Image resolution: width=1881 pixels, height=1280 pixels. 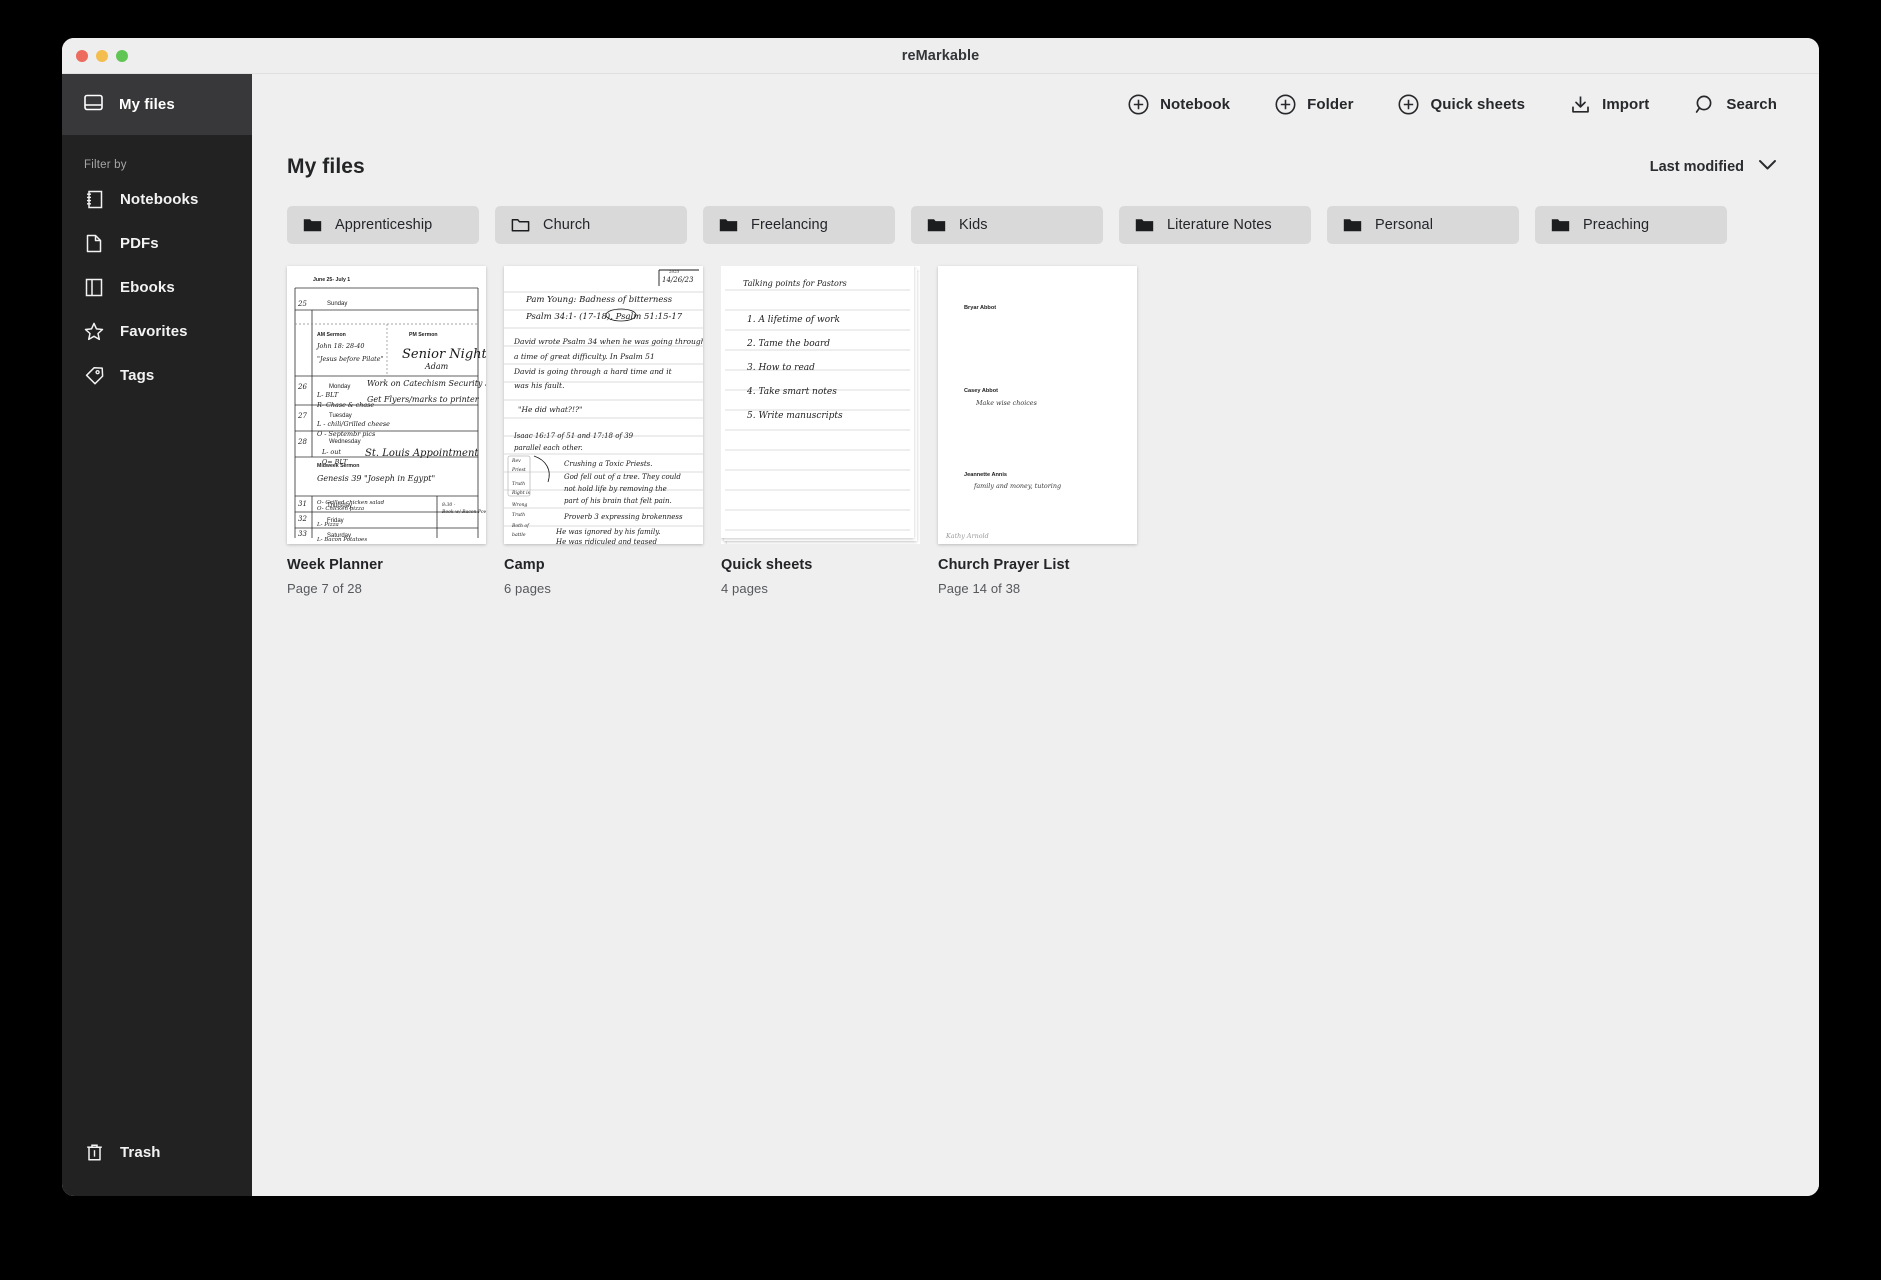 I want to click on sidebar-filter-heading: Filter by, so click(x=105, y=165).